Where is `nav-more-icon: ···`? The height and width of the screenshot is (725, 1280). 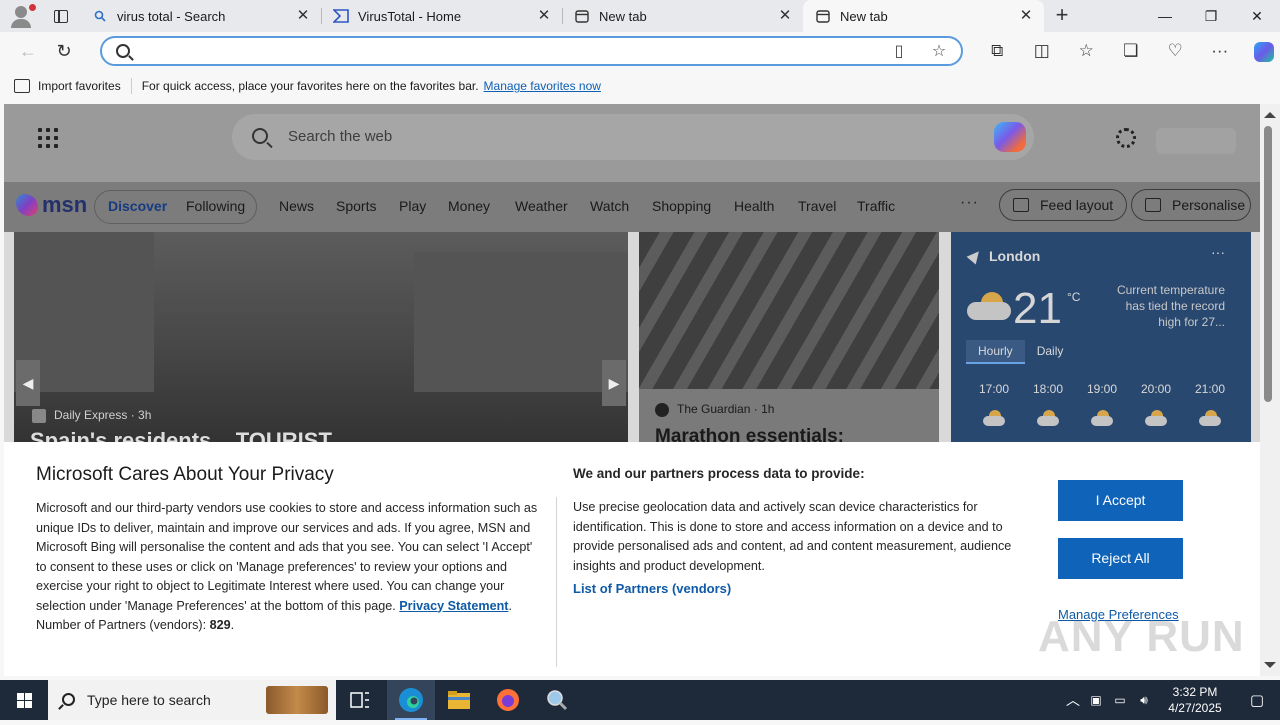
nav-more-icon: ··· is located at coordinates (969, 203).